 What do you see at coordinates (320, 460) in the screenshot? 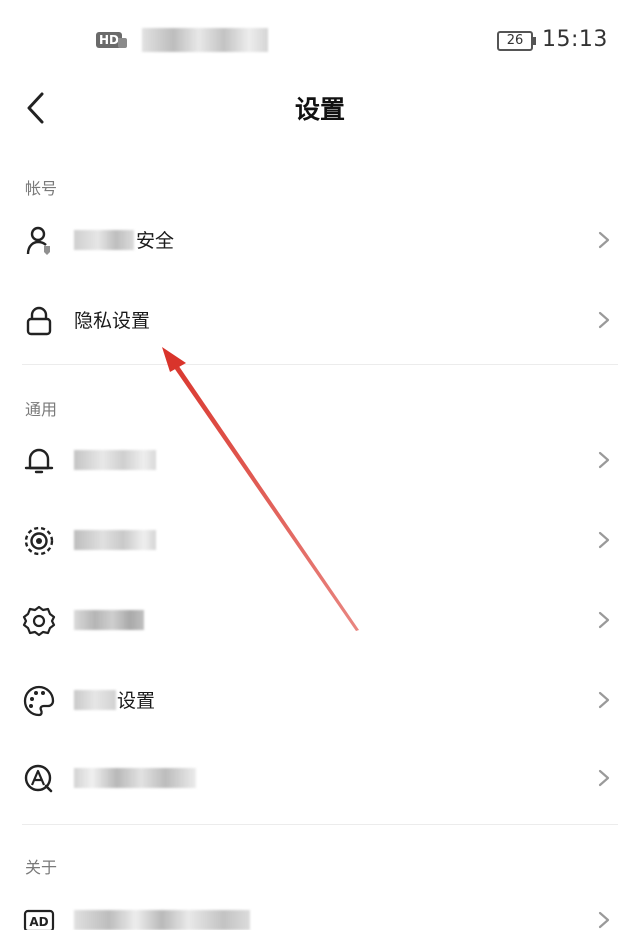
I see `settings-row-notifications` at bounding box center [320, 460].